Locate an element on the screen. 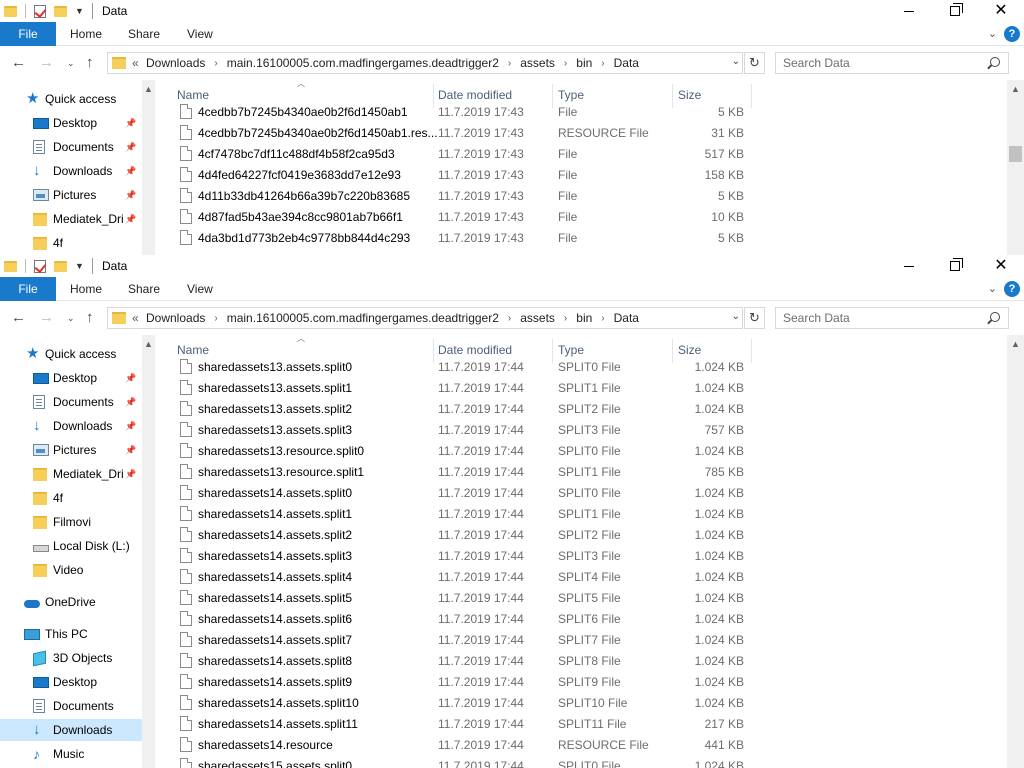 This screenshot has width=1024, height=768. sidebar-item-downloads: ↓ Downloads is located at coordinates (71, 730).